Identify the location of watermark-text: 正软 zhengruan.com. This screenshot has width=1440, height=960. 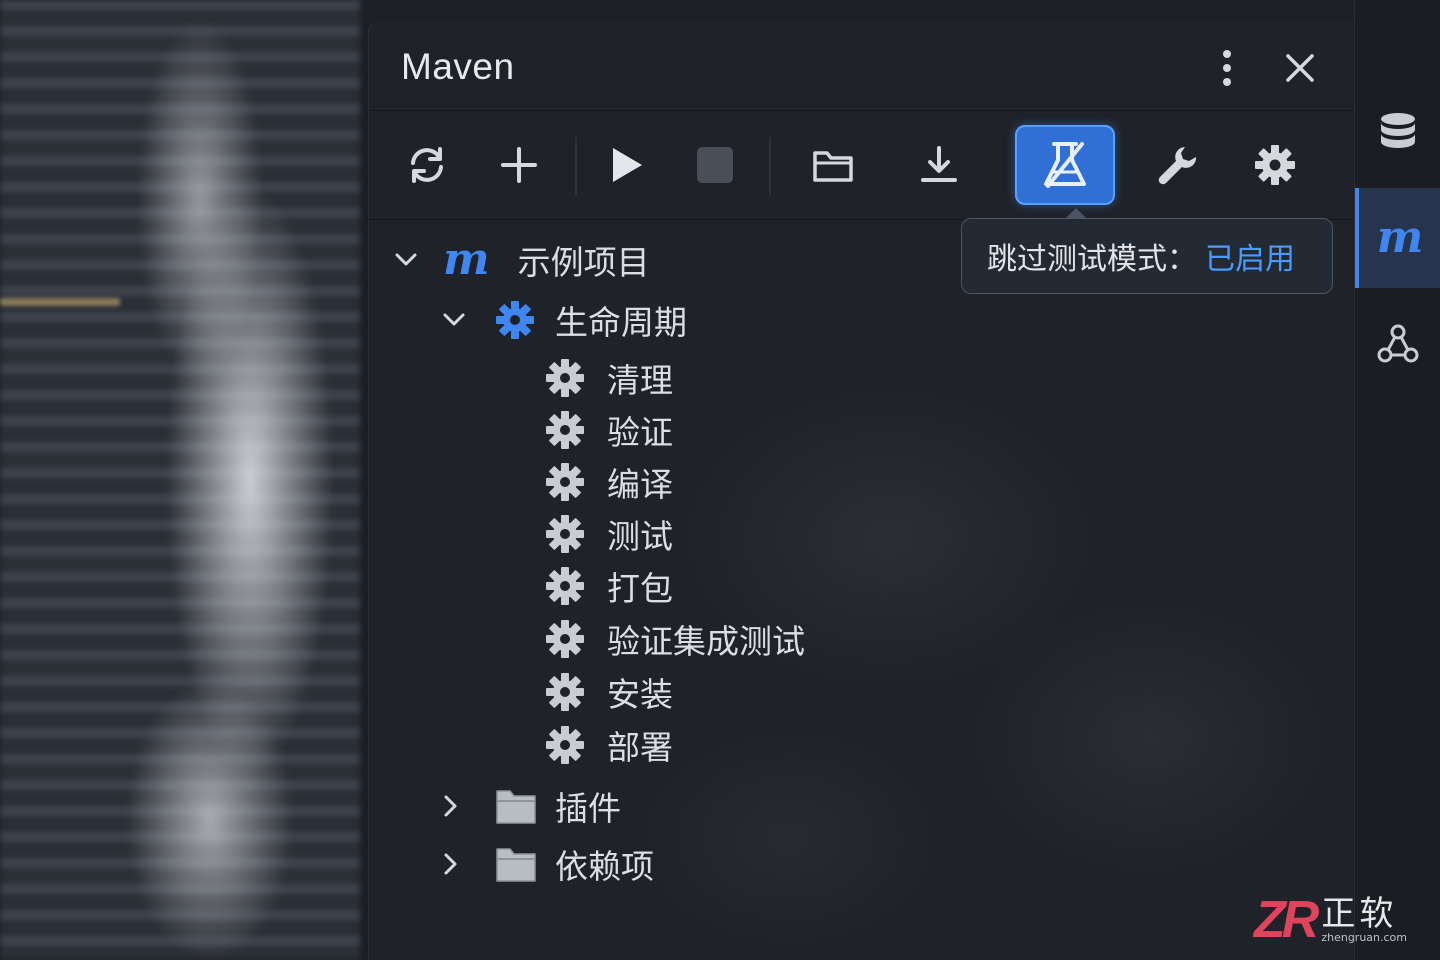
(1364, 920).